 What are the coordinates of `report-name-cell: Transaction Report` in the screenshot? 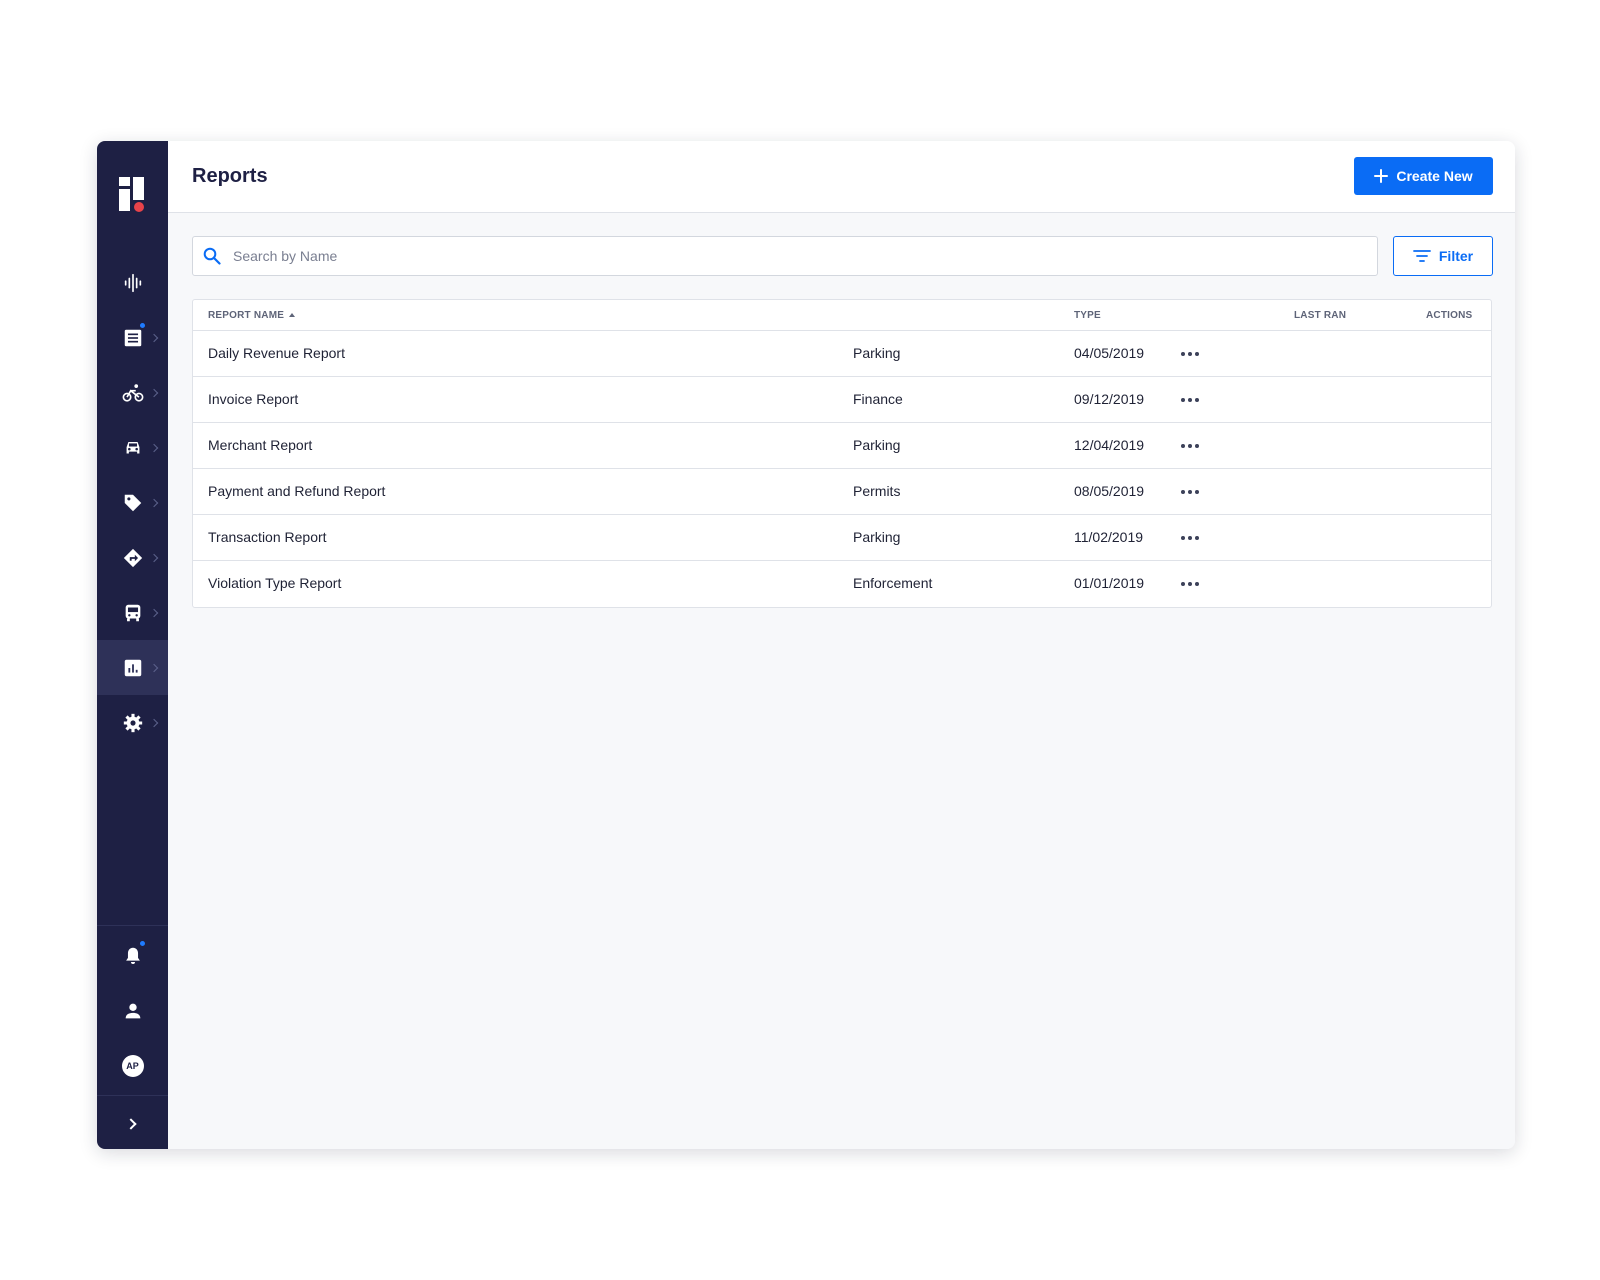 It's located at (267, 537).